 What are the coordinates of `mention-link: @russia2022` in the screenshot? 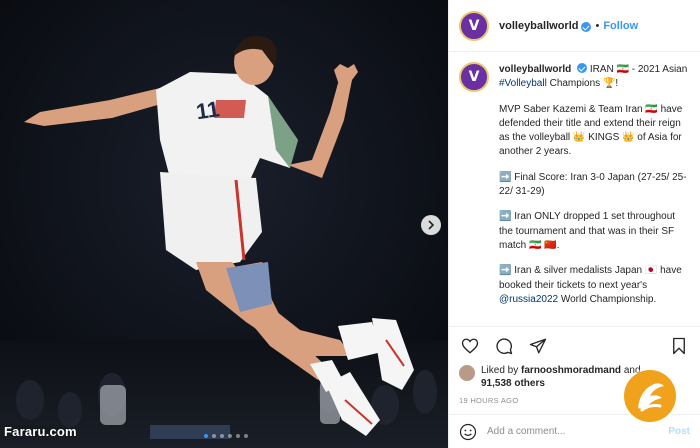 It's located at (528, 299).